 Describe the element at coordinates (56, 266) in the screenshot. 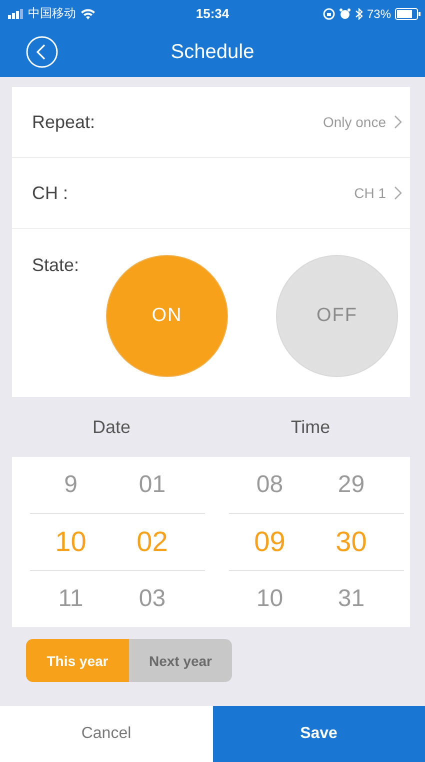

I see `state-label: State:` at that location.